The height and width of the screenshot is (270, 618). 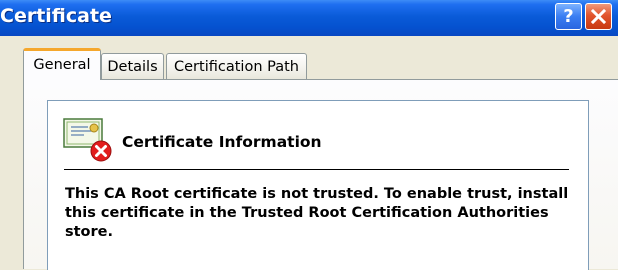 I want to click on window-title: Certificate, so click(x=56, y=16).